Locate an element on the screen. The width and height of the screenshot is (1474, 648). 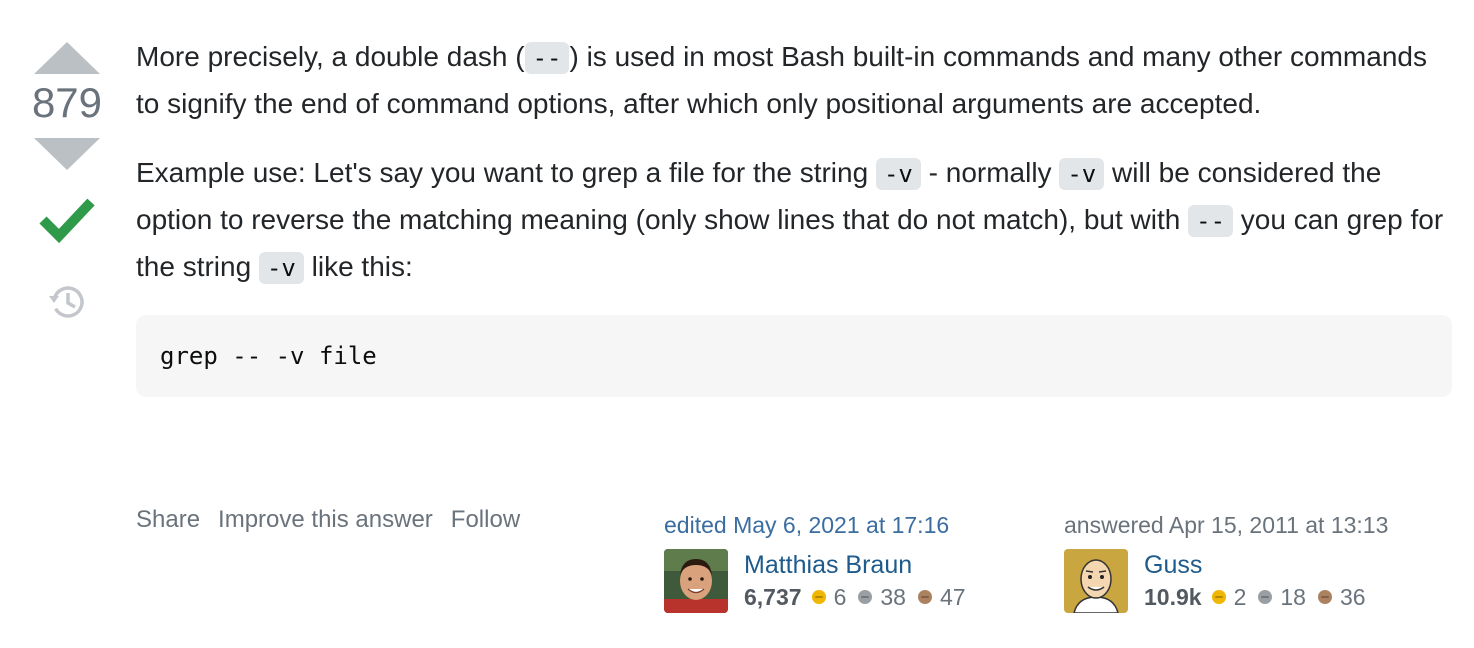
silver-badge-count: 38 is located at coordinates (893, 597).